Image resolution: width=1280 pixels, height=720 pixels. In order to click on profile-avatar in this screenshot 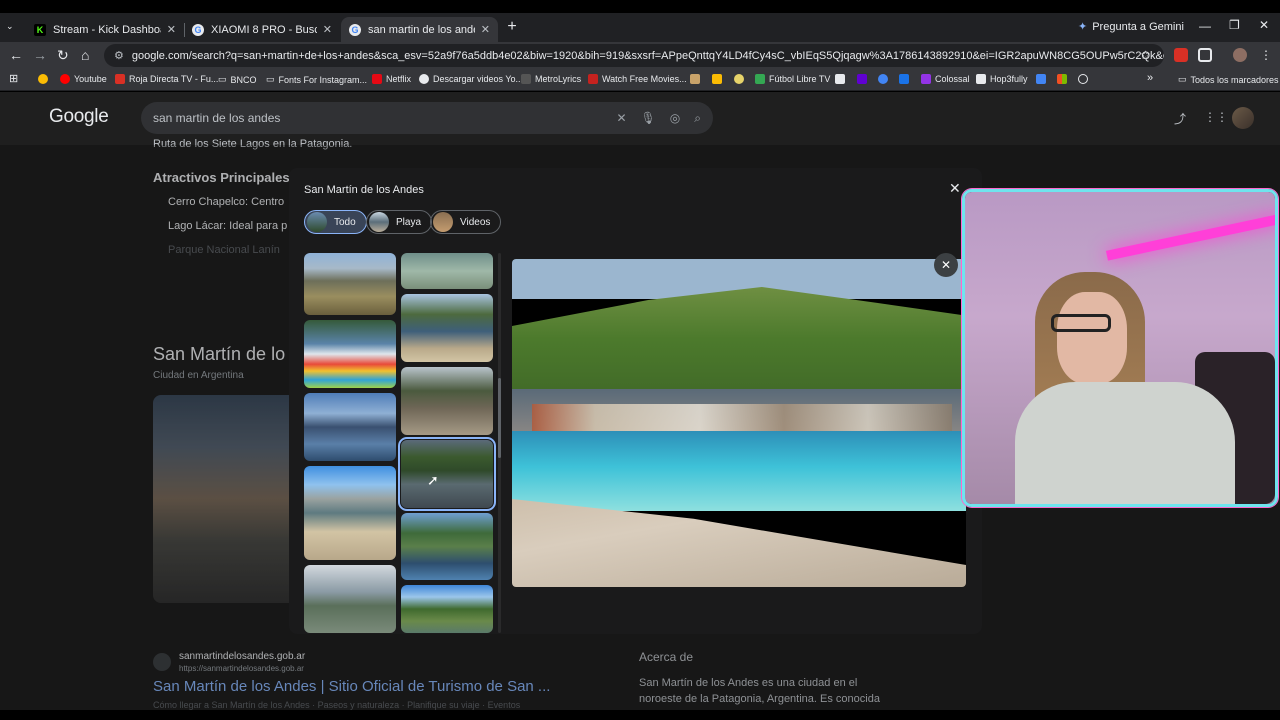, I will do `click(1240, 55)`.